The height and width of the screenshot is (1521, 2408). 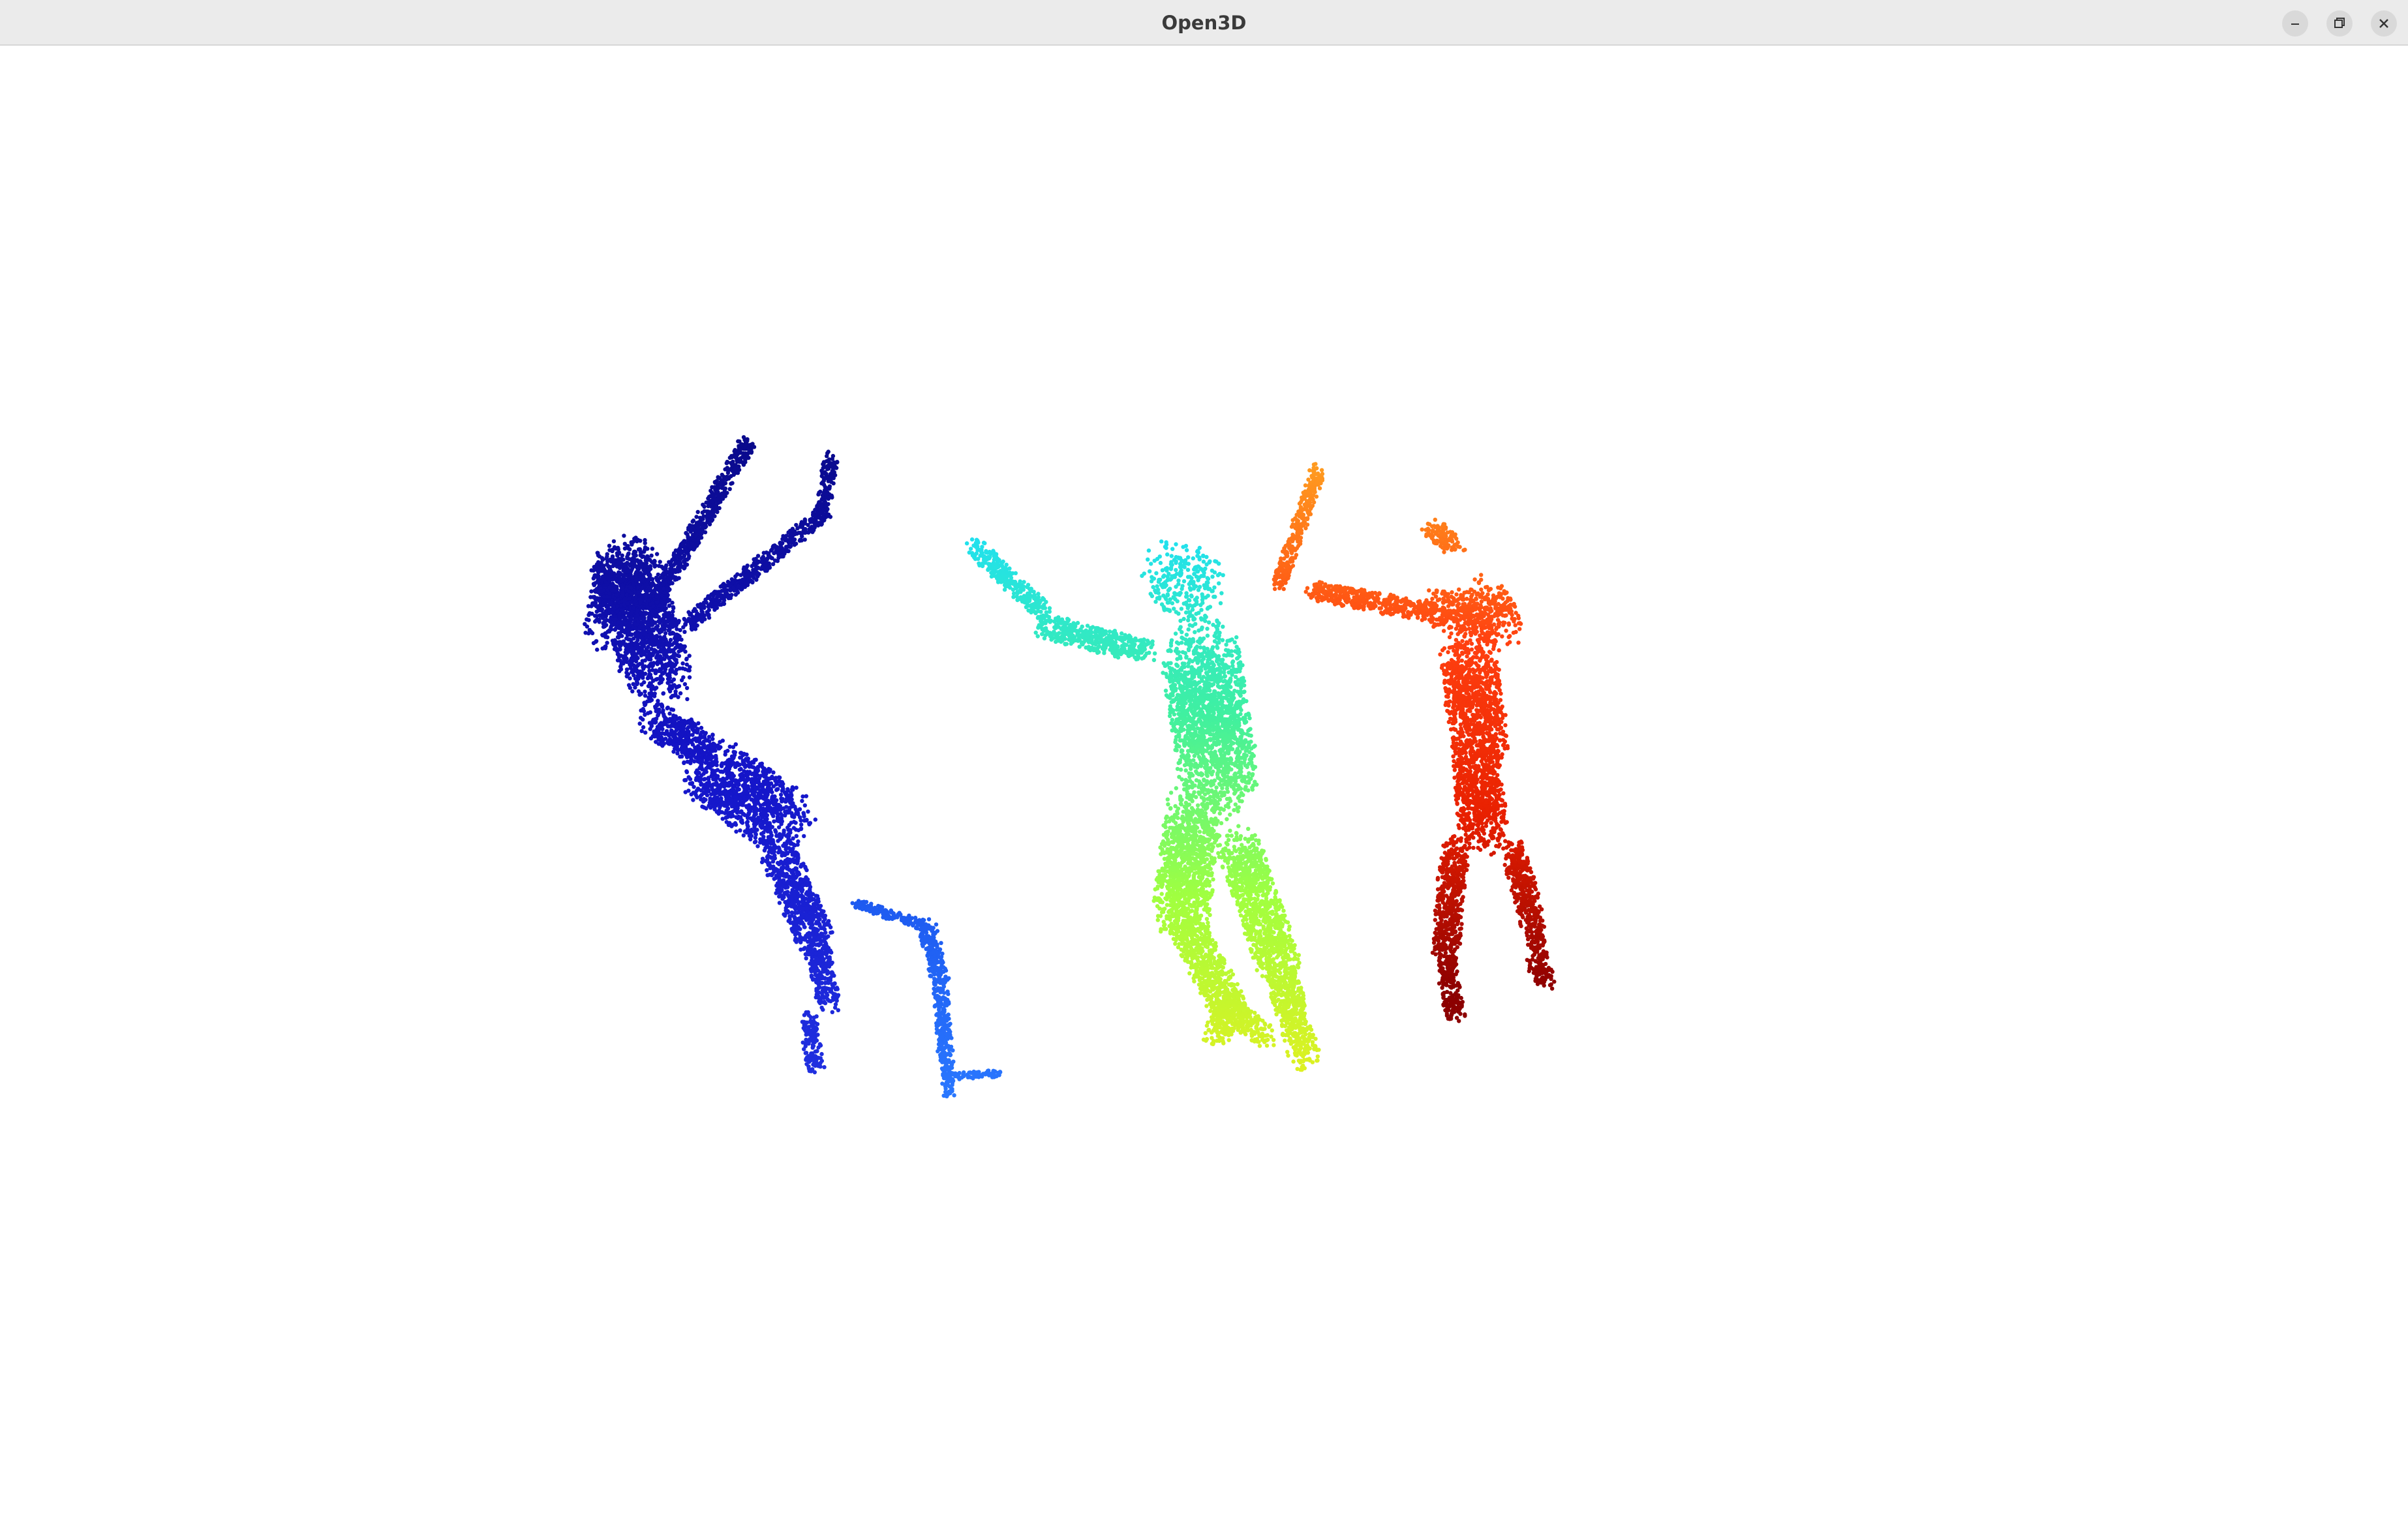 What do you see at coordinates (2339, 23) in the screenshot?
I see `maximize-button` at bounding box center [2339, 23].